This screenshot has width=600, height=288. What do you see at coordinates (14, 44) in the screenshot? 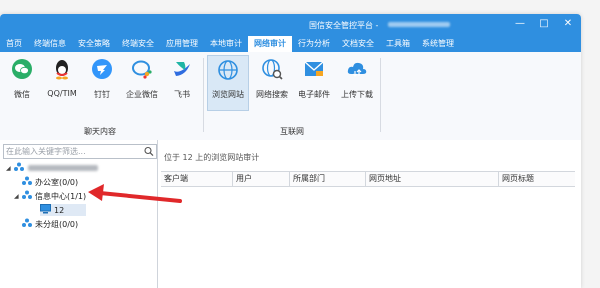
I see `tab-home: 首页` at bounding box center [14, 44].